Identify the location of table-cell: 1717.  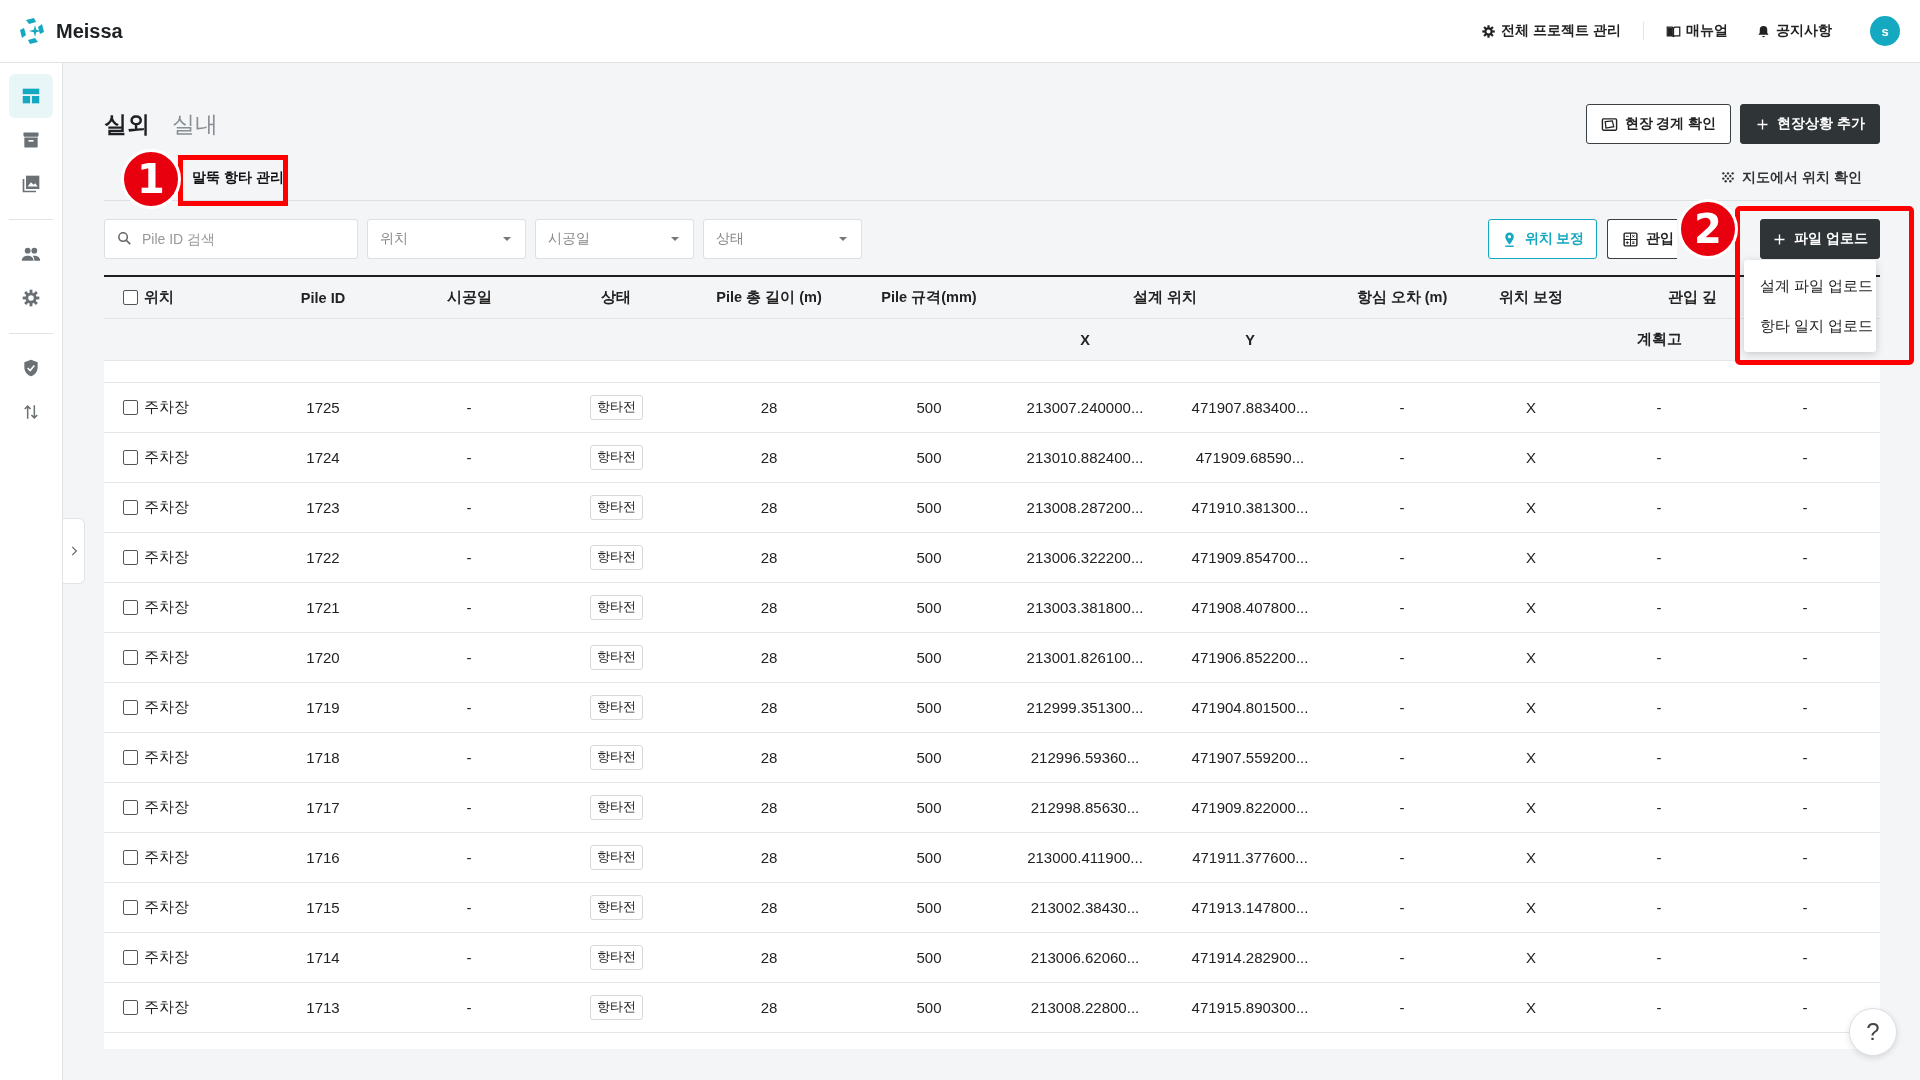
(323, 807).